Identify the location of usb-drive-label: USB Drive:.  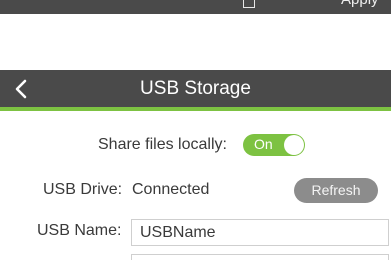
(83, 189).